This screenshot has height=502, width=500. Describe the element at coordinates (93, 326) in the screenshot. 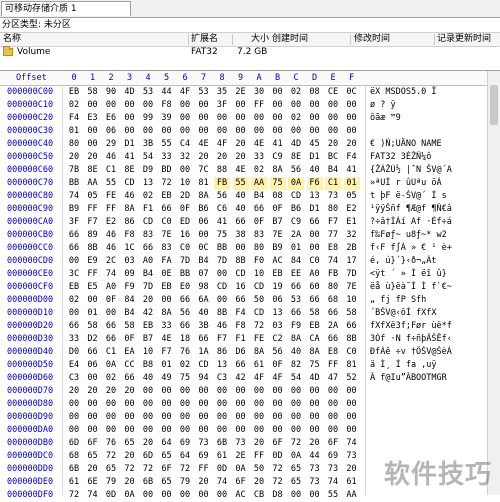

I see `hex-byte: 58` at that location.